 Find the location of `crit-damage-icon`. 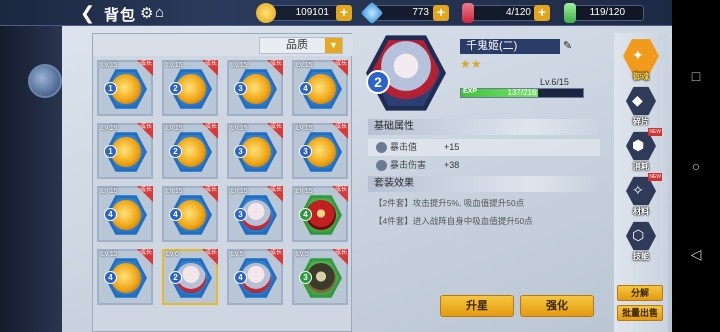

crit-damage-icon is located at coordinates (381, 165).